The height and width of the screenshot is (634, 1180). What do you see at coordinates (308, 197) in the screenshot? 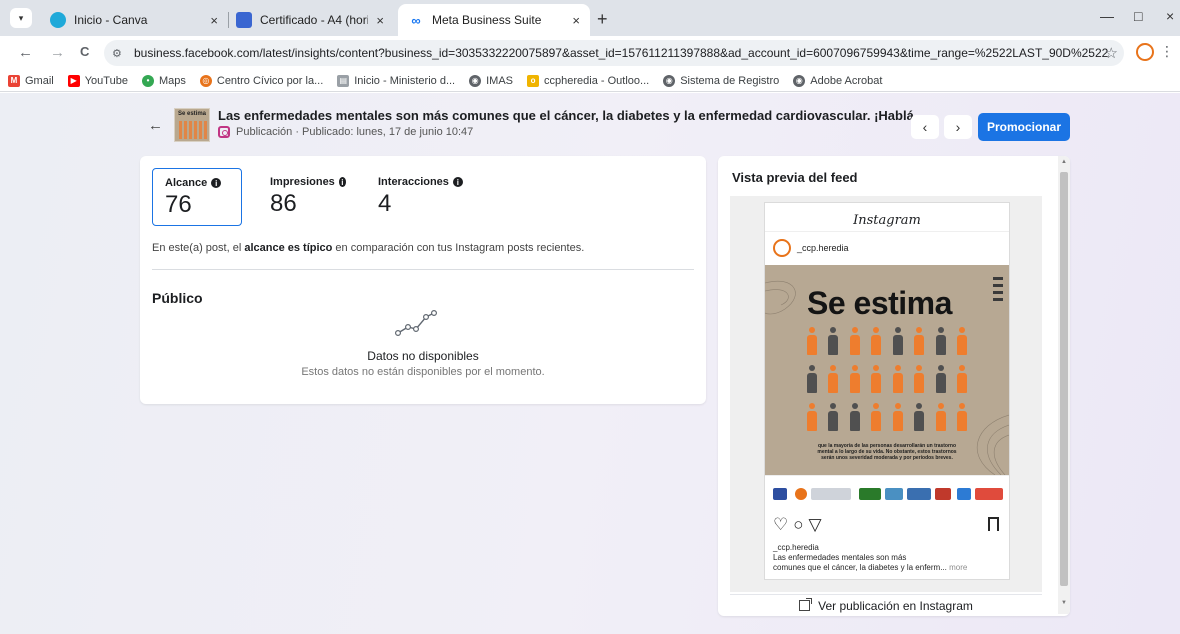
I see `metric-impressions: Impresiones i 86` at bounding box center [308, 197].